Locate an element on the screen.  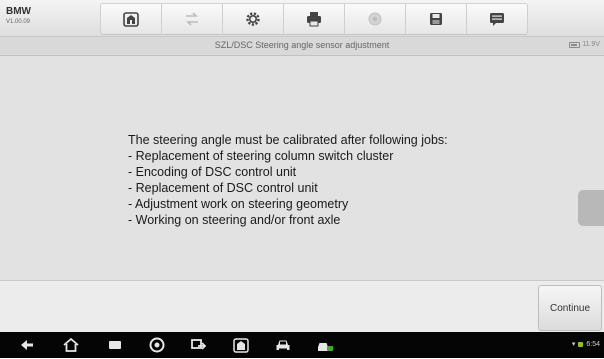
system-status: ▾ 6:54 is located at coordinates (585, 344).